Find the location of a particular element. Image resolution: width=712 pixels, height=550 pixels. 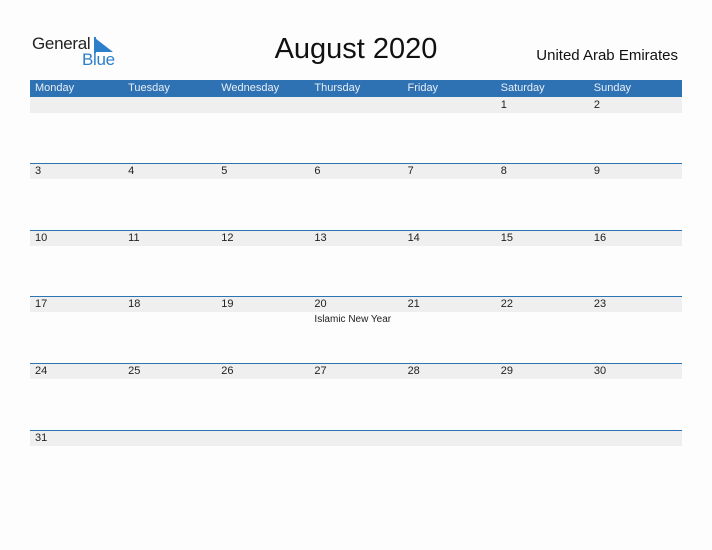

day-number: 14 is located at coordinates (413, 238).